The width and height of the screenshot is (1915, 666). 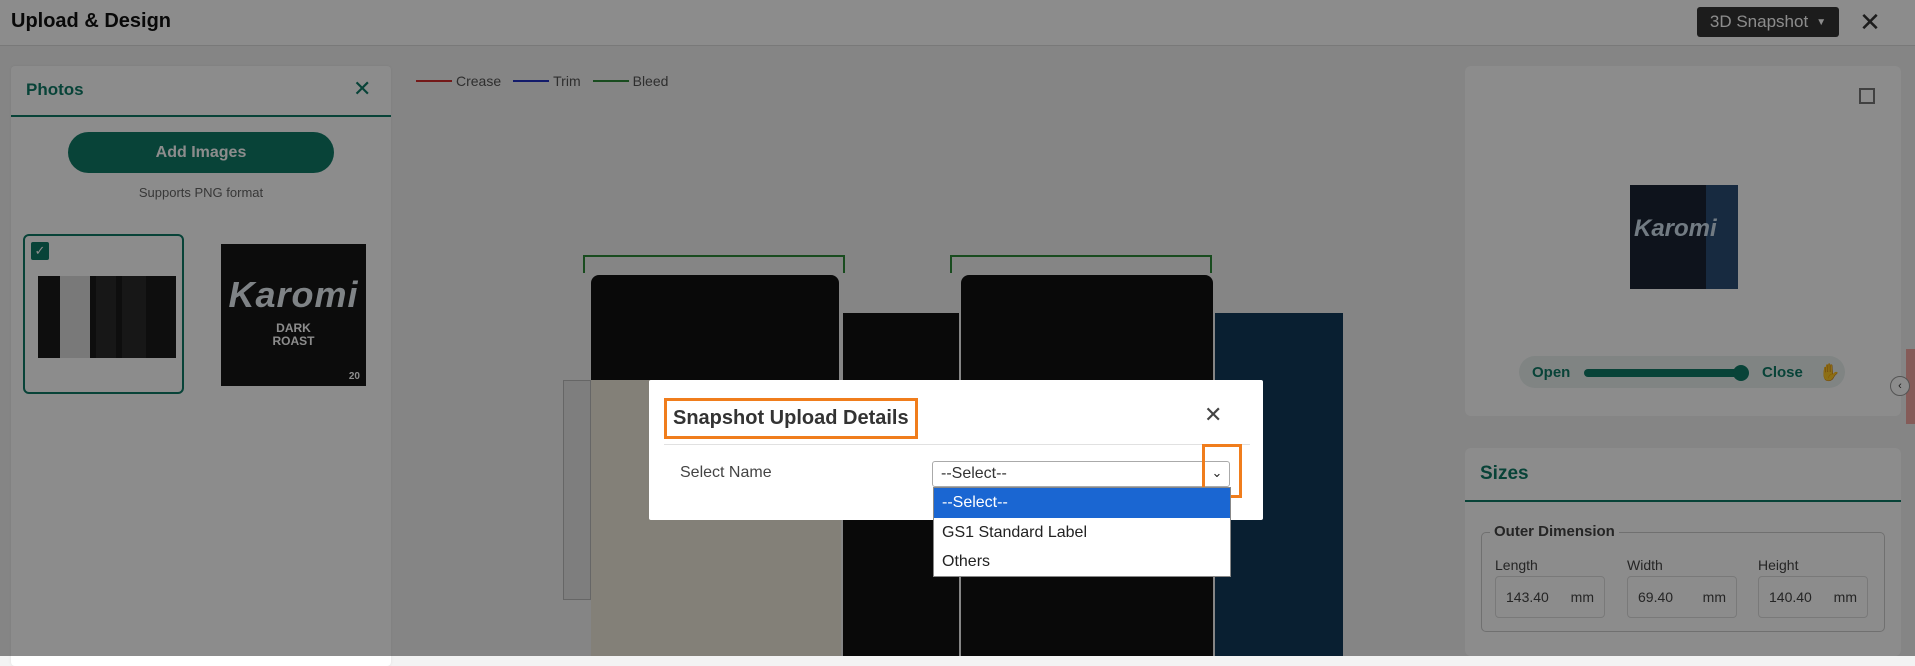 I want to click on select-name-label: Select Name, so click(x=726, y=472).